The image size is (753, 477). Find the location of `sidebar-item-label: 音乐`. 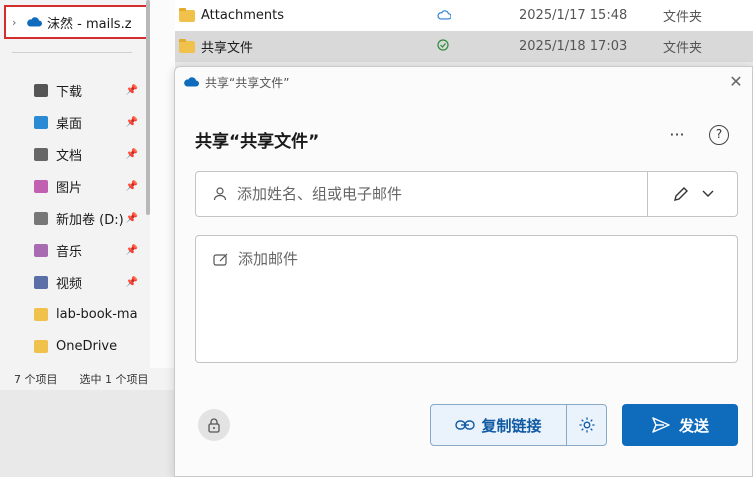

sidebar-item-label: 音乐 is located at coordinates (69, 252).